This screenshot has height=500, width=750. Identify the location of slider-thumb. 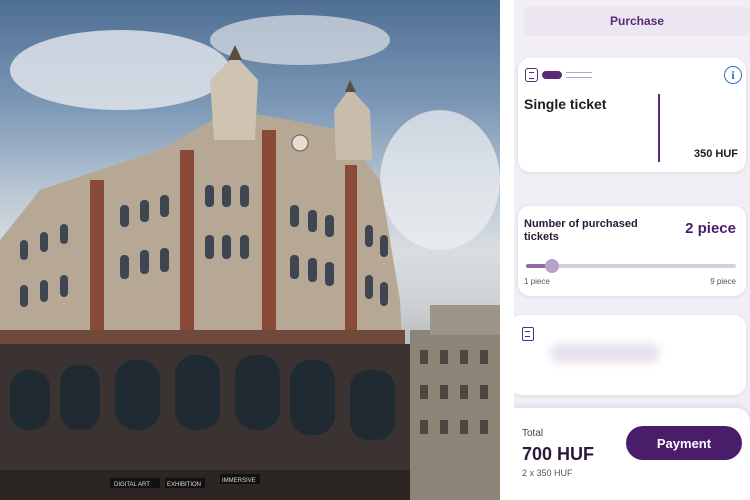
(552, 266).